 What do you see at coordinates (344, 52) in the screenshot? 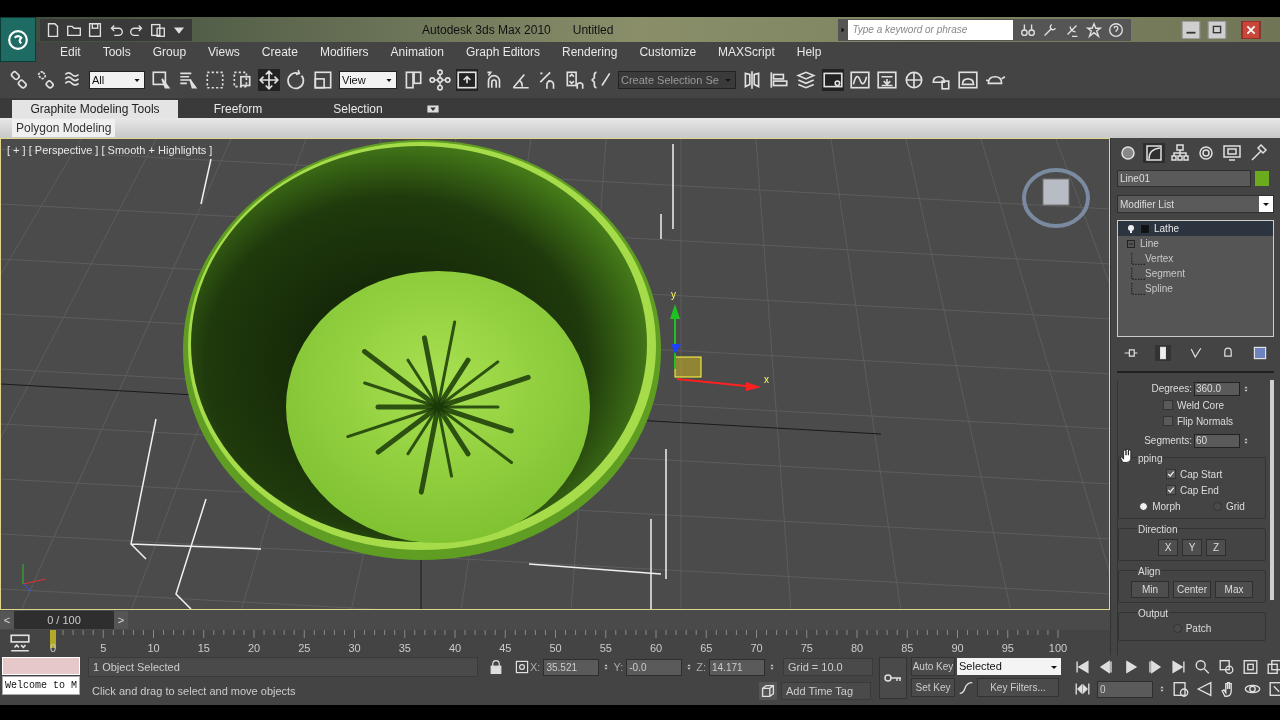
I see `menu-item: Modifiers` at bounding box center [344, 52].